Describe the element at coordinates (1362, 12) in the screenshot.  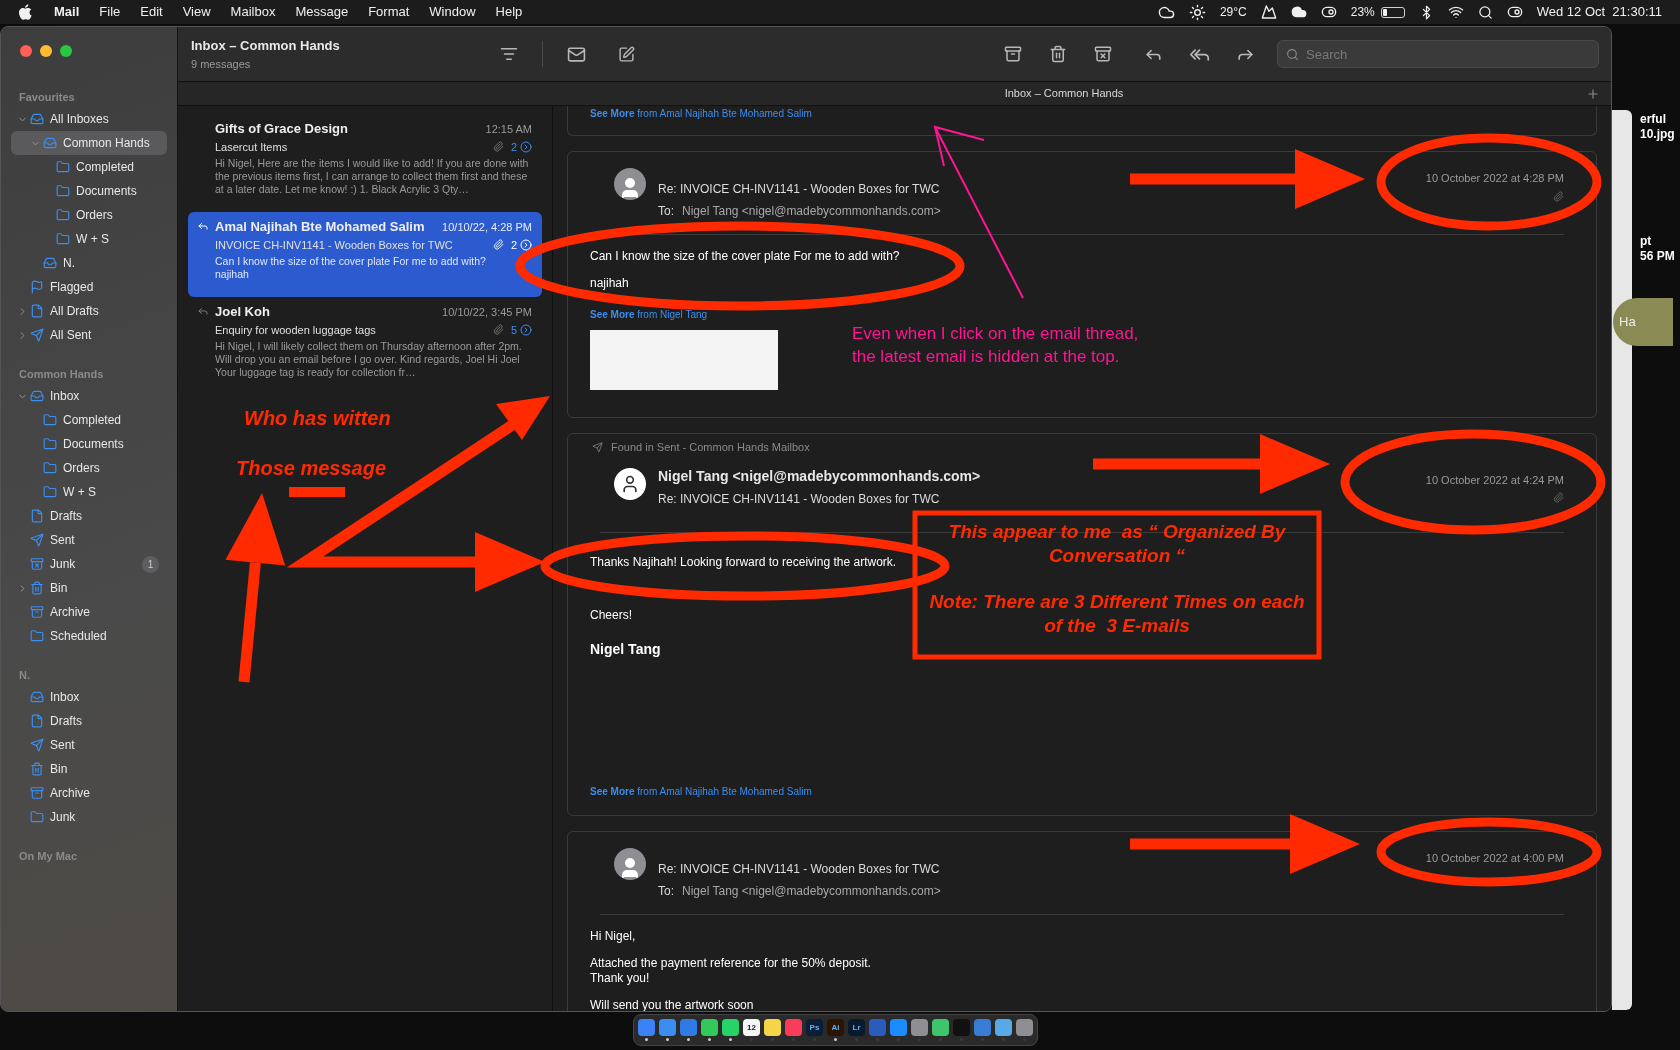
I see `battery-percent: 23%` at that location.